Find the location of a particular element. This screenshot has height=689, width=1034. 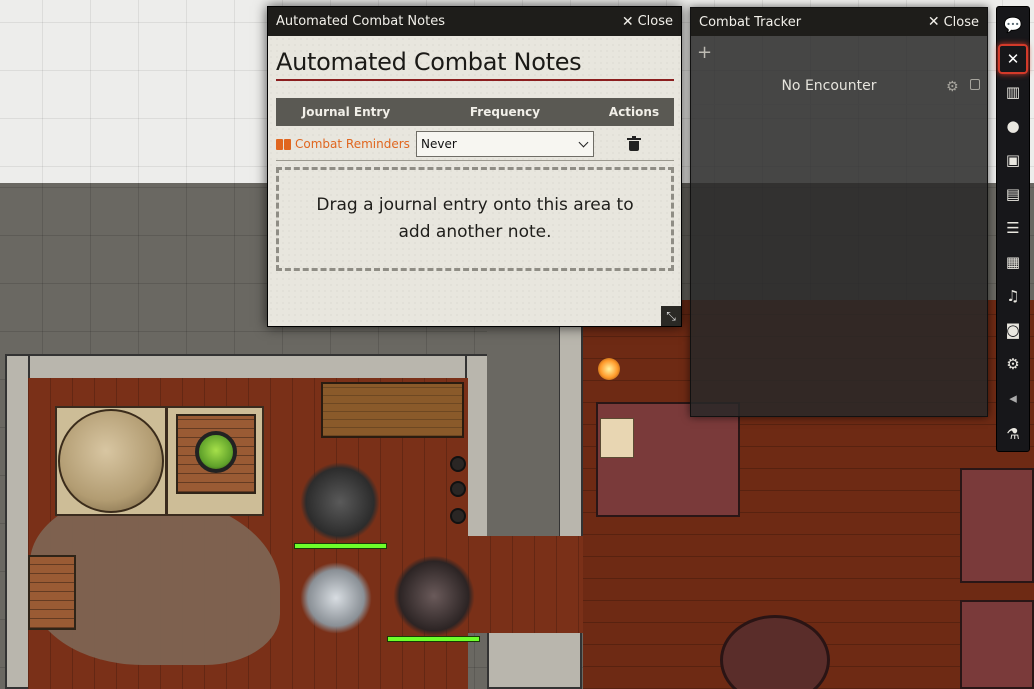

music-icon: ♫ is located at coordinates (1013, 296).